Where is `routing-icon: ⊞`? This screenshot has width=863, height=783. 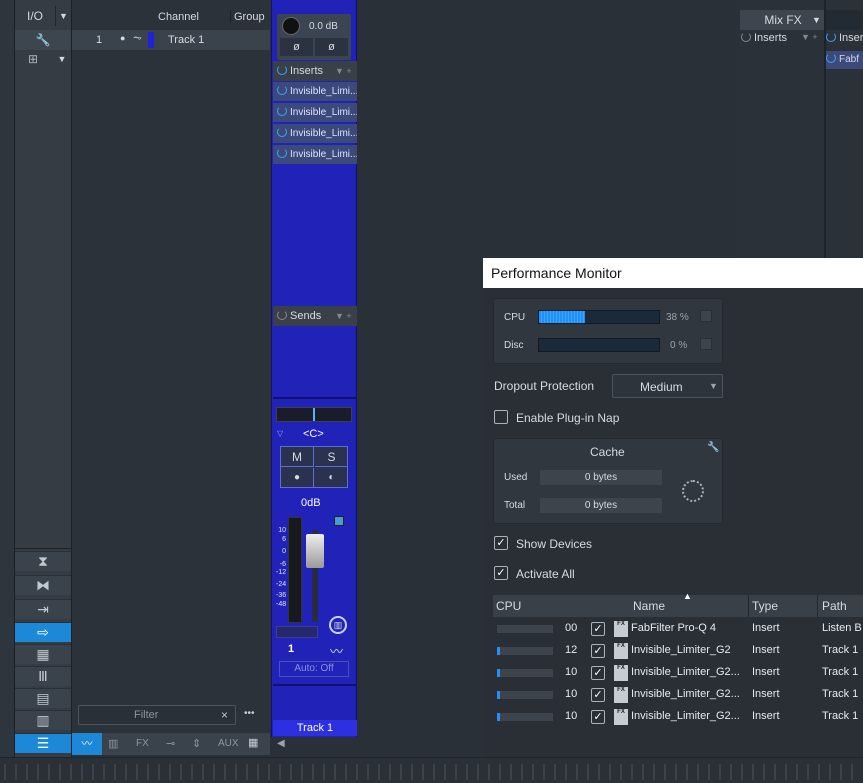 routing-icon: ⊞ is located at coordinates (33, 61).